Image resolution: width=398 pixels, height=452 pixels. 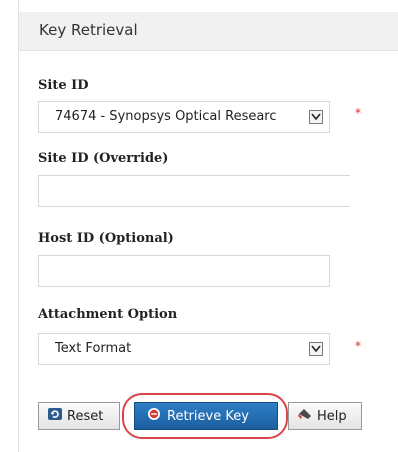 What do you see at coordinates (358, 113) in the screenshot?
I see `site-id-required-marker: *` at bounding box center [358, 113].